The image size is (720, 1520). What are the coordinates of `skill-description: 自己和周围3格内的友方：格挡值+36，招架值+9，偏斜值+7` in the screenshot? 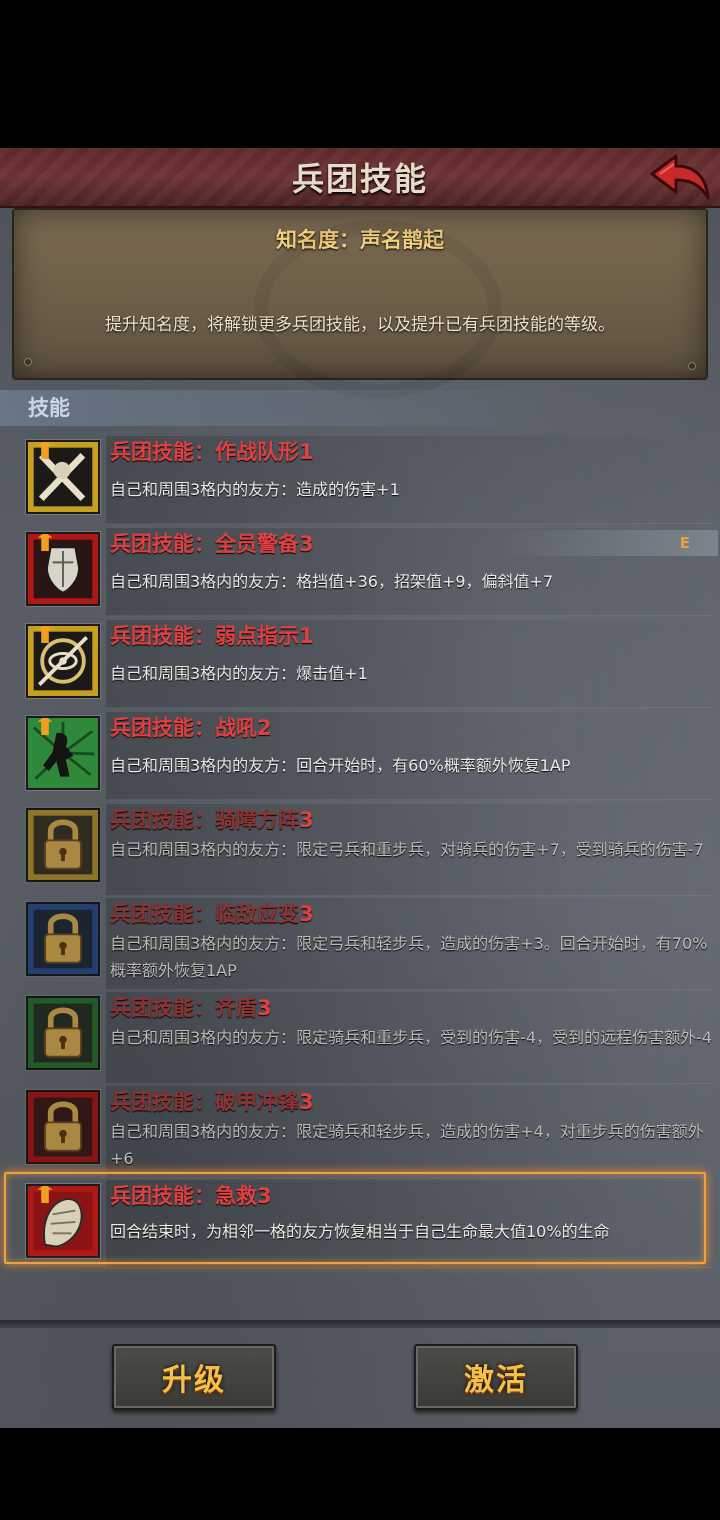 It's located at (332, 581).